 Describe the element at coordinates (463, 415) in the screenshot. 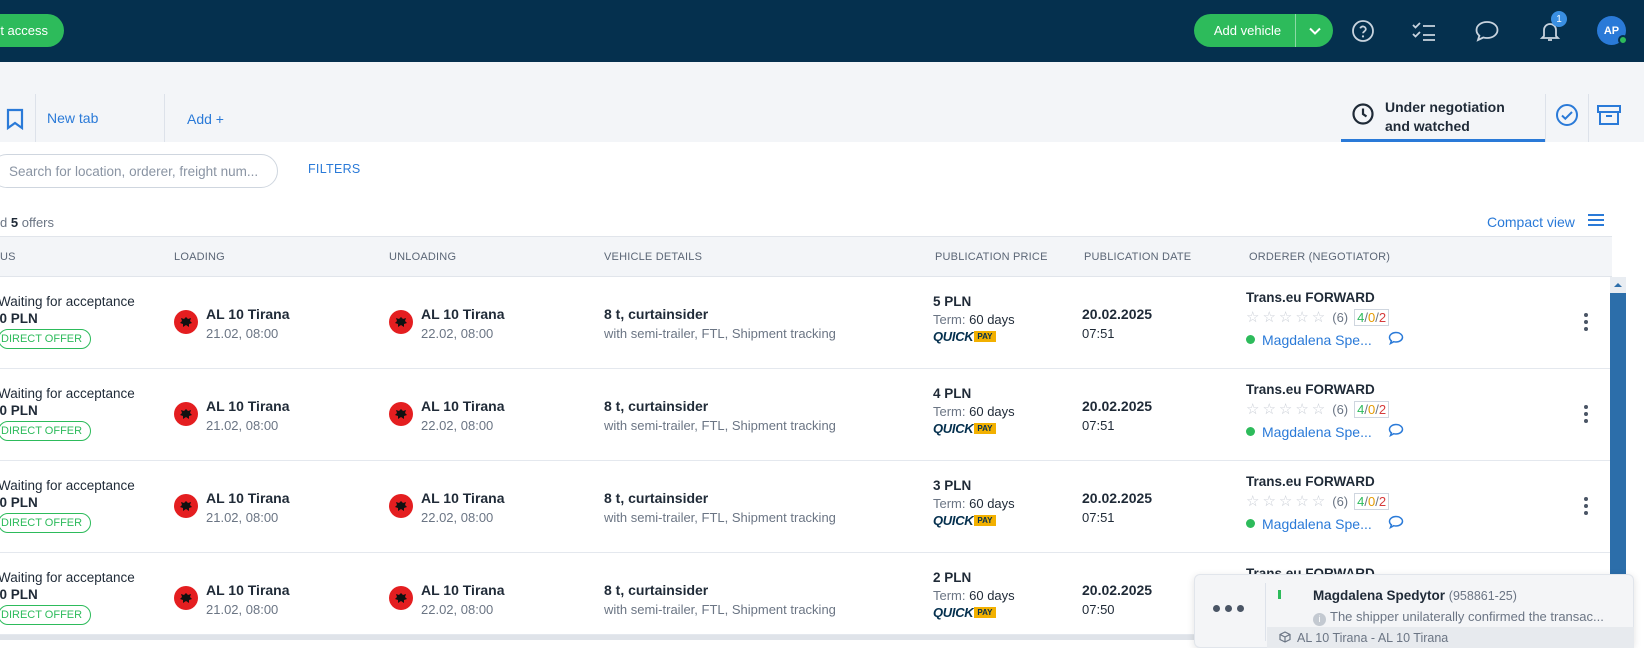

I see `unloading-cell: AL 10 Tirana 22.02, 08:00` at that location.